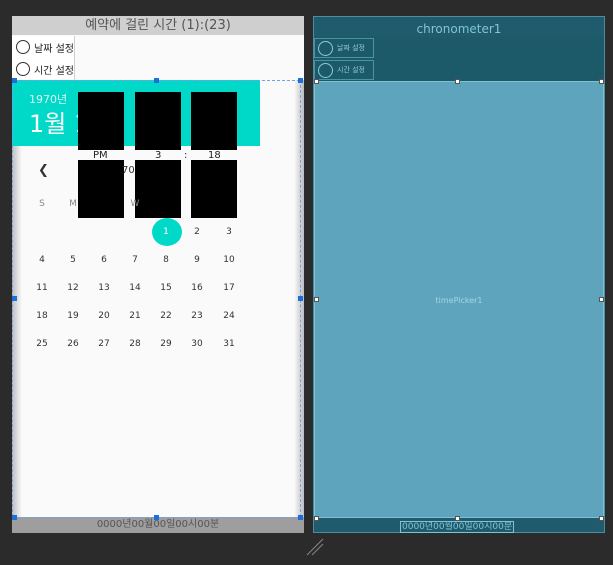 The width and height of the screenshot is (613, 565). I want to click on blueprint-radio-time-label: 시간 설정, so click(351, 70).